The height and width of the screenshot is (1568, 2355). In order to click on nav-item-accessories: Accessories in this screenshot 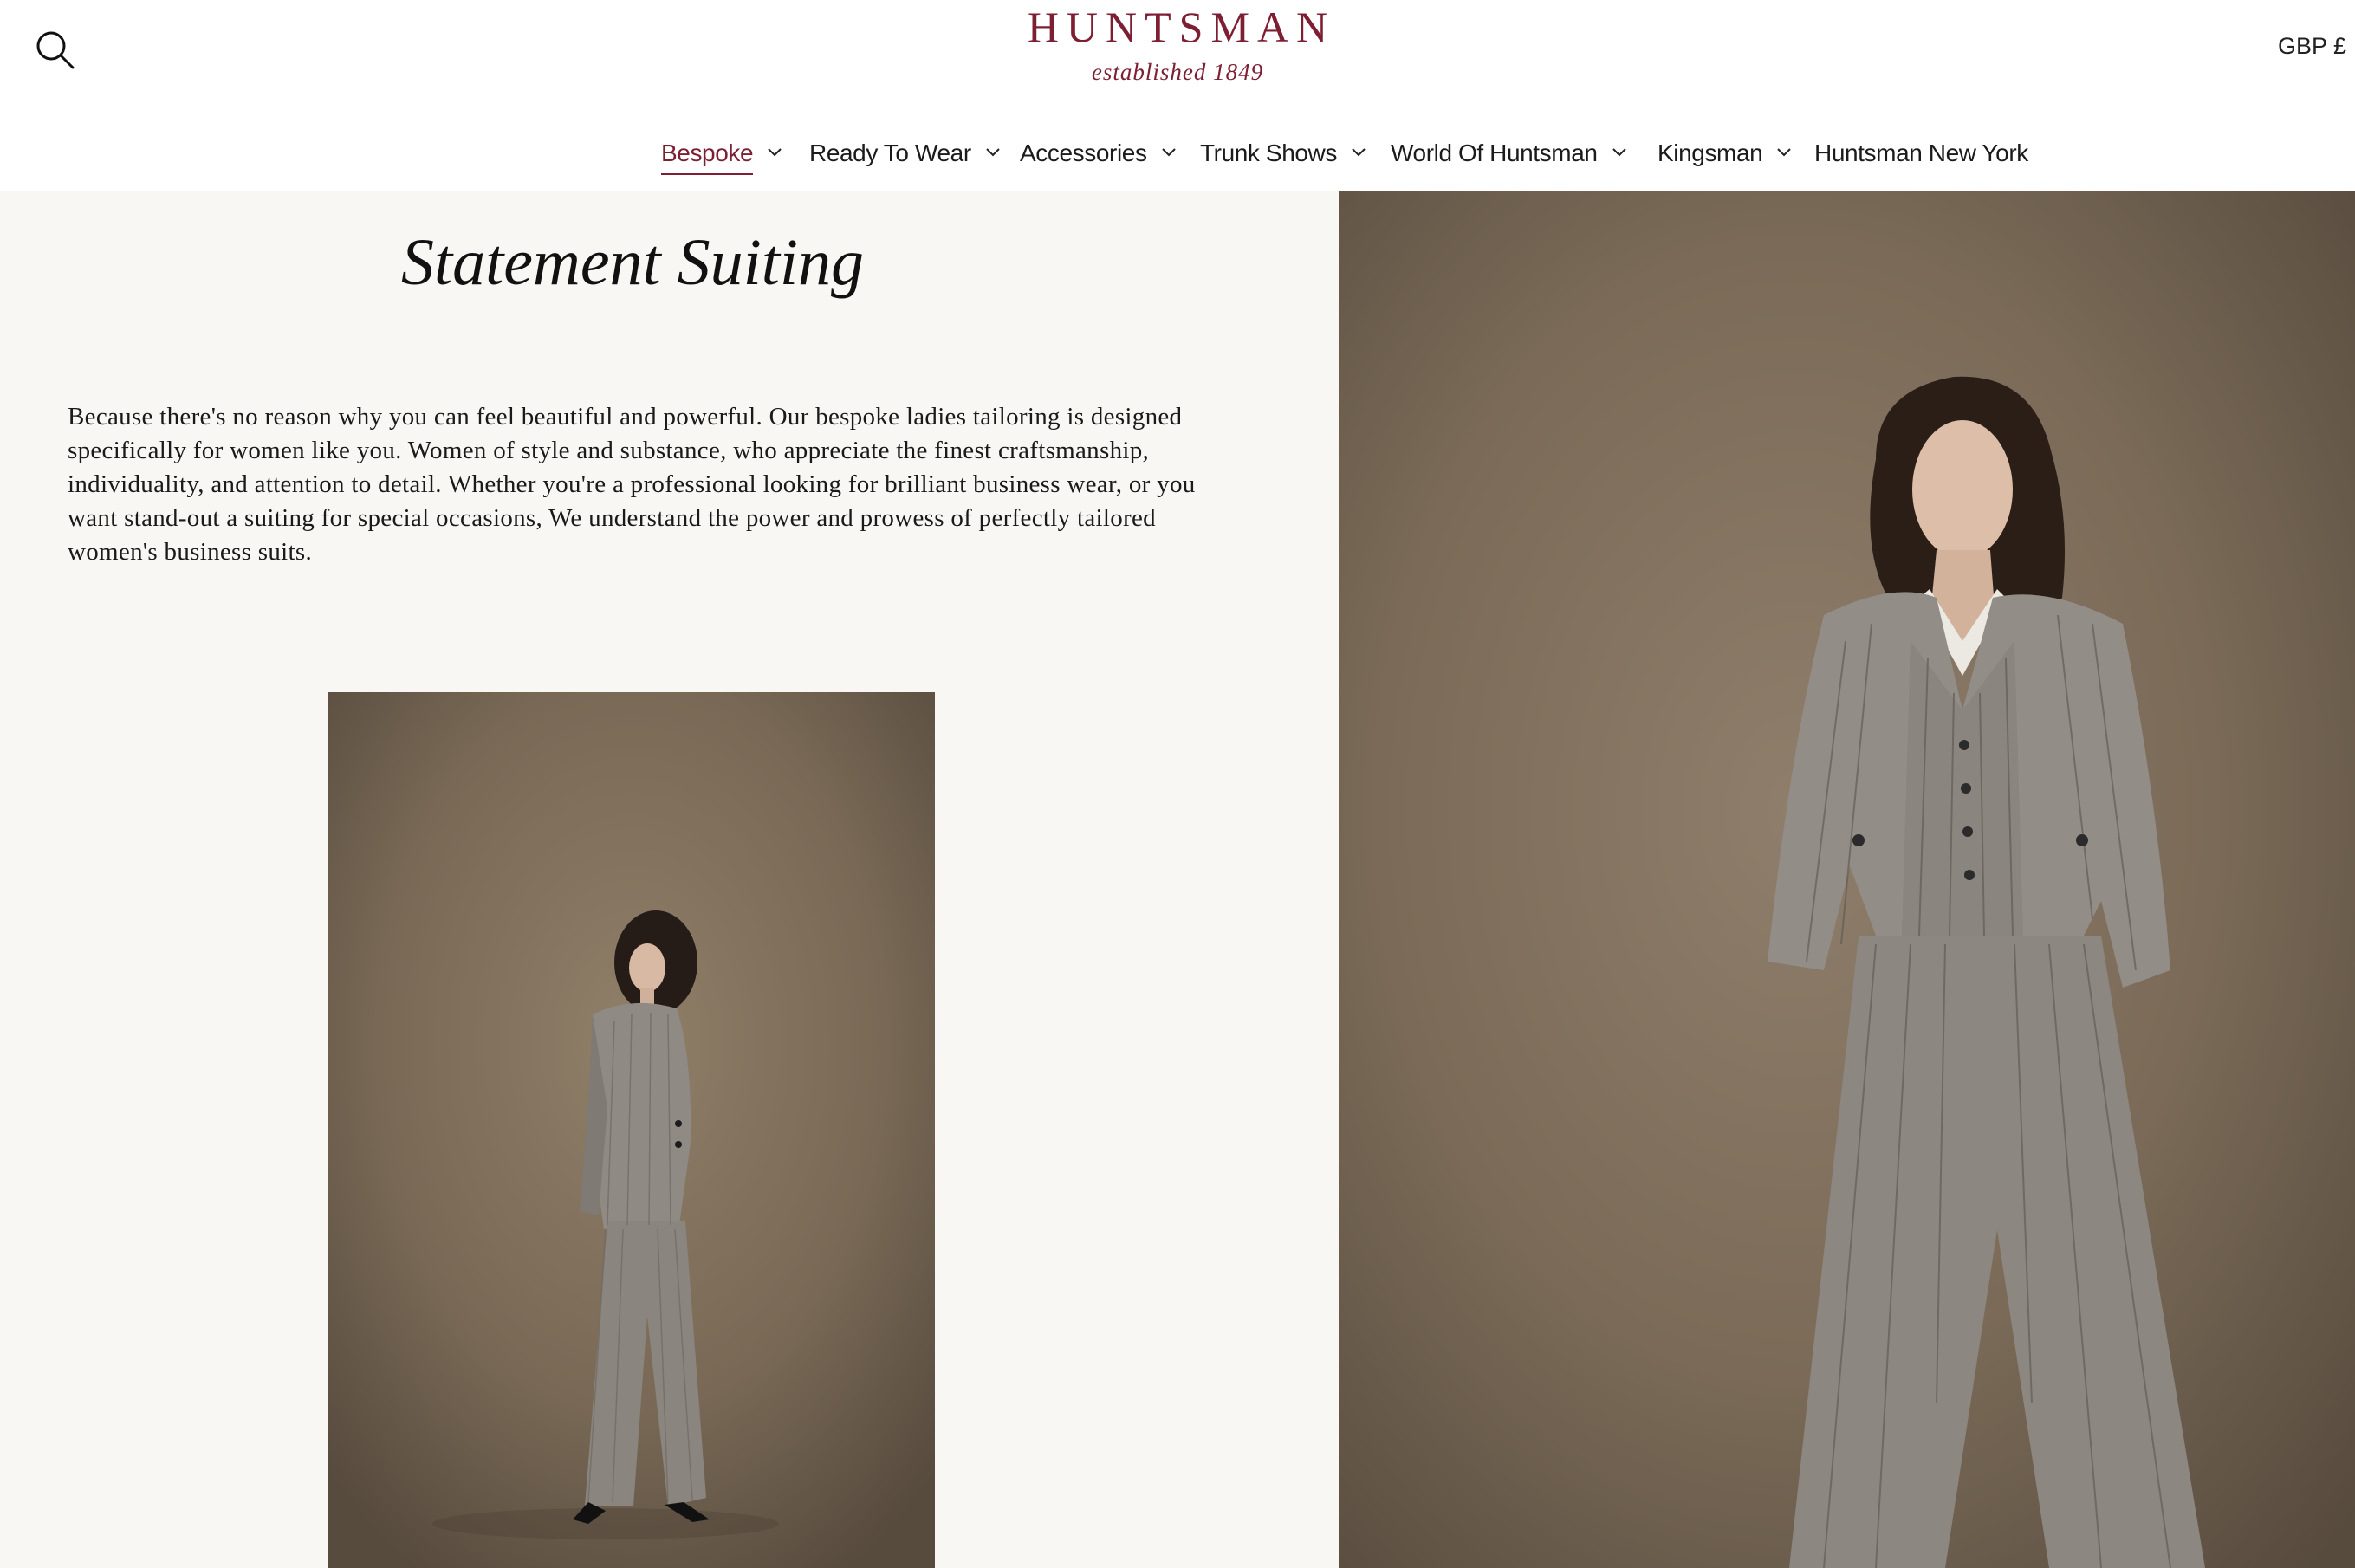, I will do `click(1098, 153)`.